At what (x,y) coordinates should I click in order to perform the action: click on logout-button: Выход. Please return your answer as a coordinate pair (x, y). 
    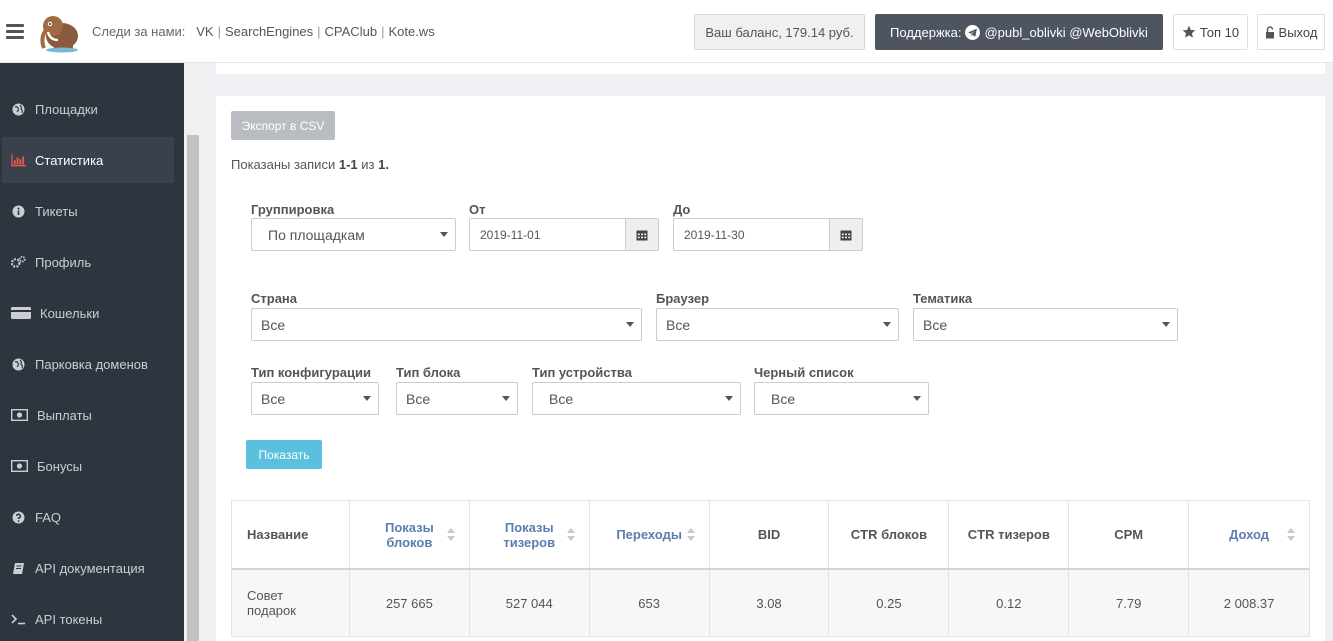
    Looking at the image, I should click on (1291, 32).